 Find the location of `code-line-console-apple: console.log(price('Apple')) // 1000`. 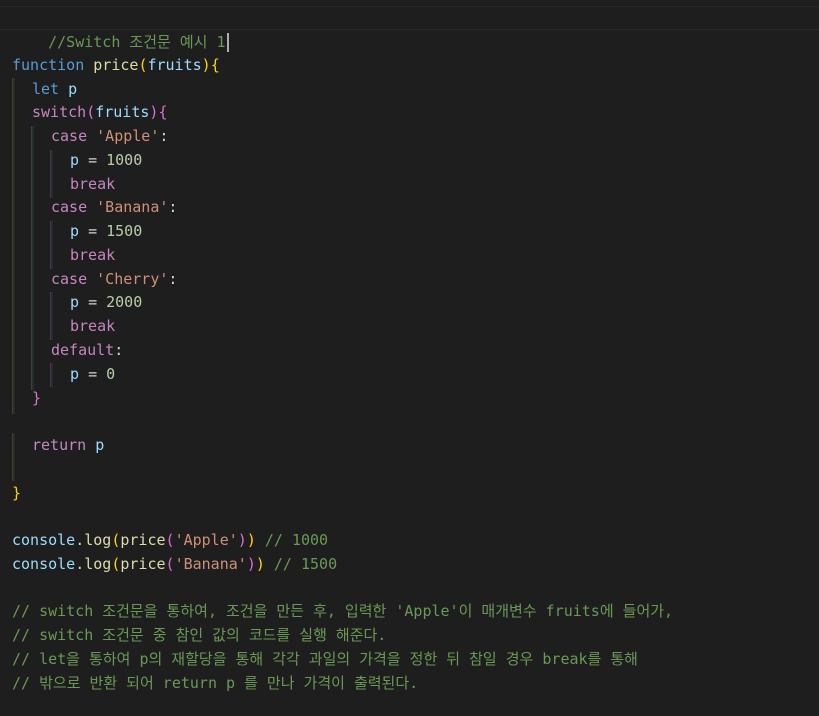

code-line-console-apple: console.log(price('Apple')) // 1000 is located at coordinates (170, 540).